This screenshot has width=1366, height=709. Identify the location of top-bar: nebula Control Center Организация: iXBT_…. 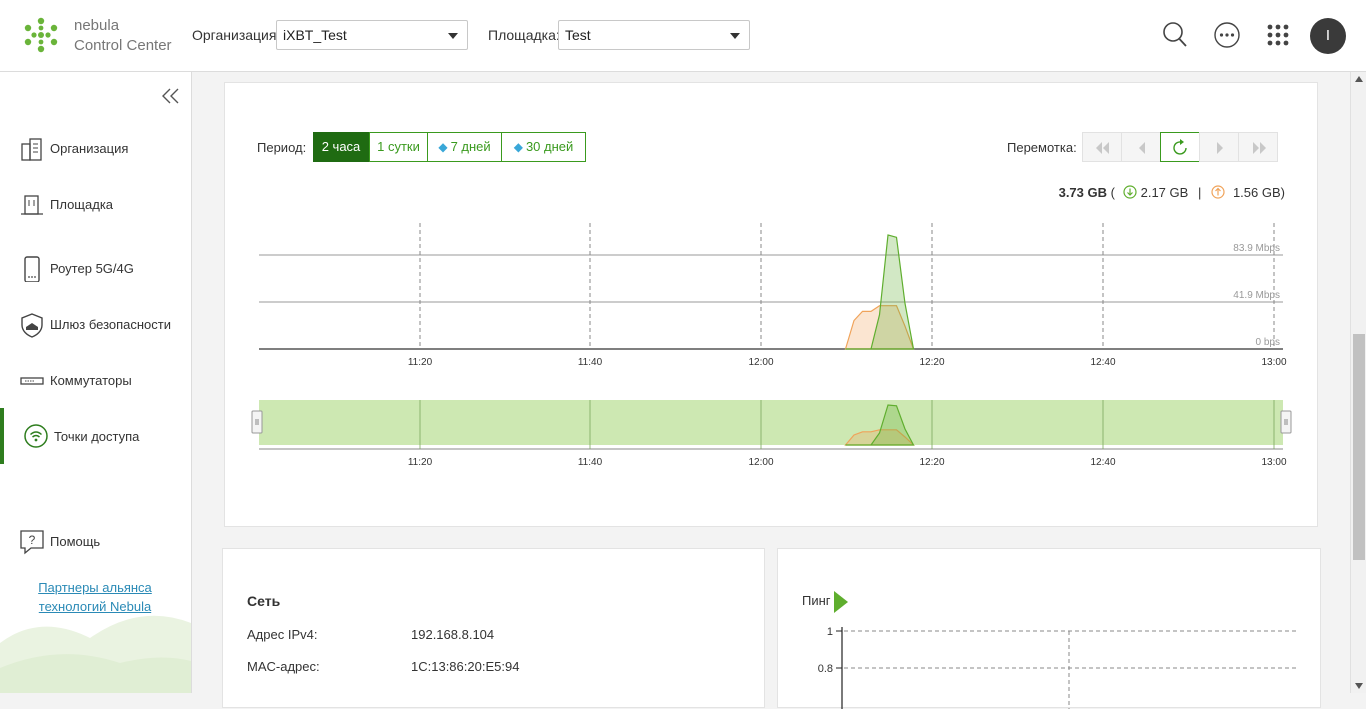
(683, 36).